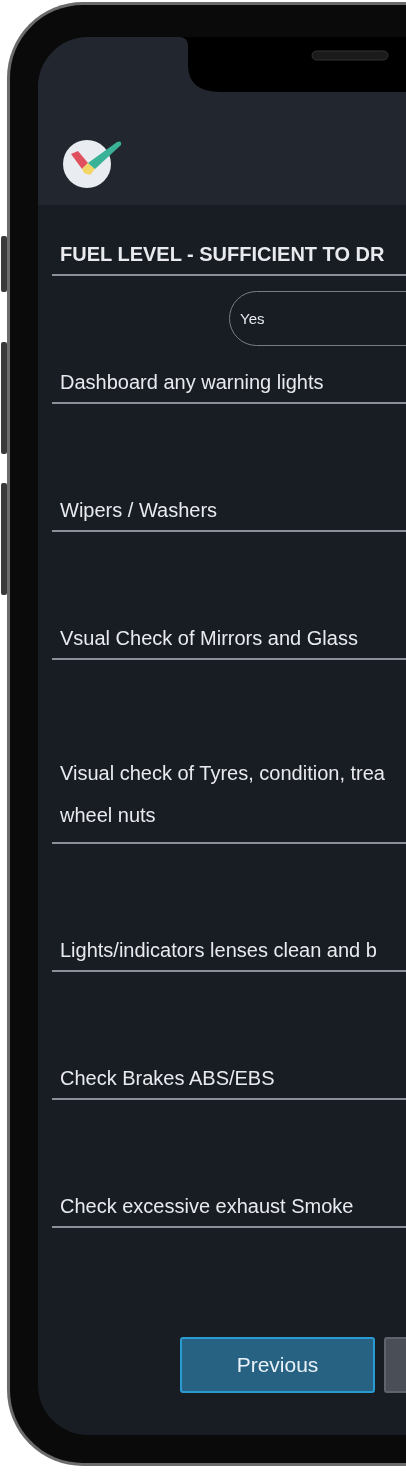  What do you see at coordinates (229, 1078) in the screenshot?
I see `question-label: Check Brakes ABS/EBS` at bounding box center [229, 1078].